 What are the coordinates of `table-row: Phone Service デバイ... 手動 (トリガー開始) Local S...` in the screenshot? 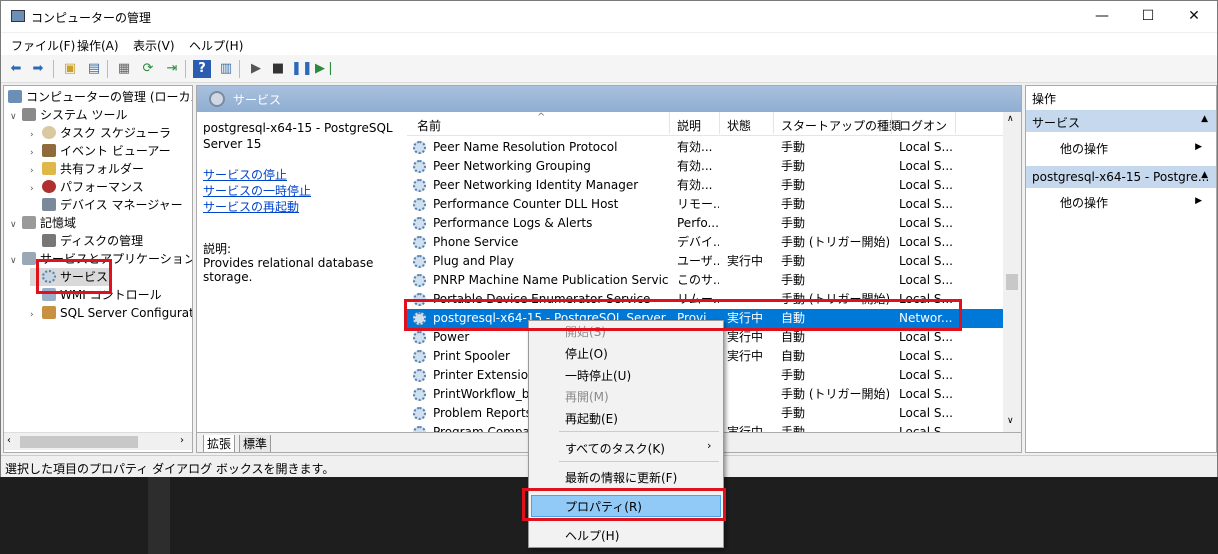 It's located at (705, 242).